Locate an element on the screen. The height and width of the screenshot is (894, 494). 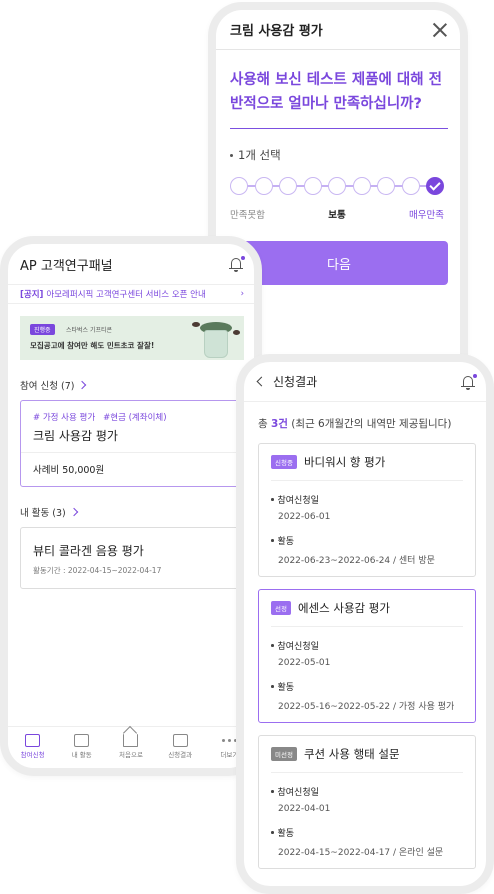
document-icon is located at coordinates (82, 740).